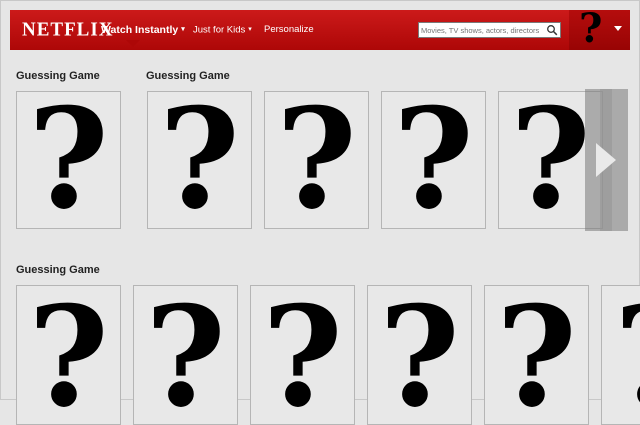 This screenshot has width=640, height=425. I want to click on row-next-button, so click(606, 160).